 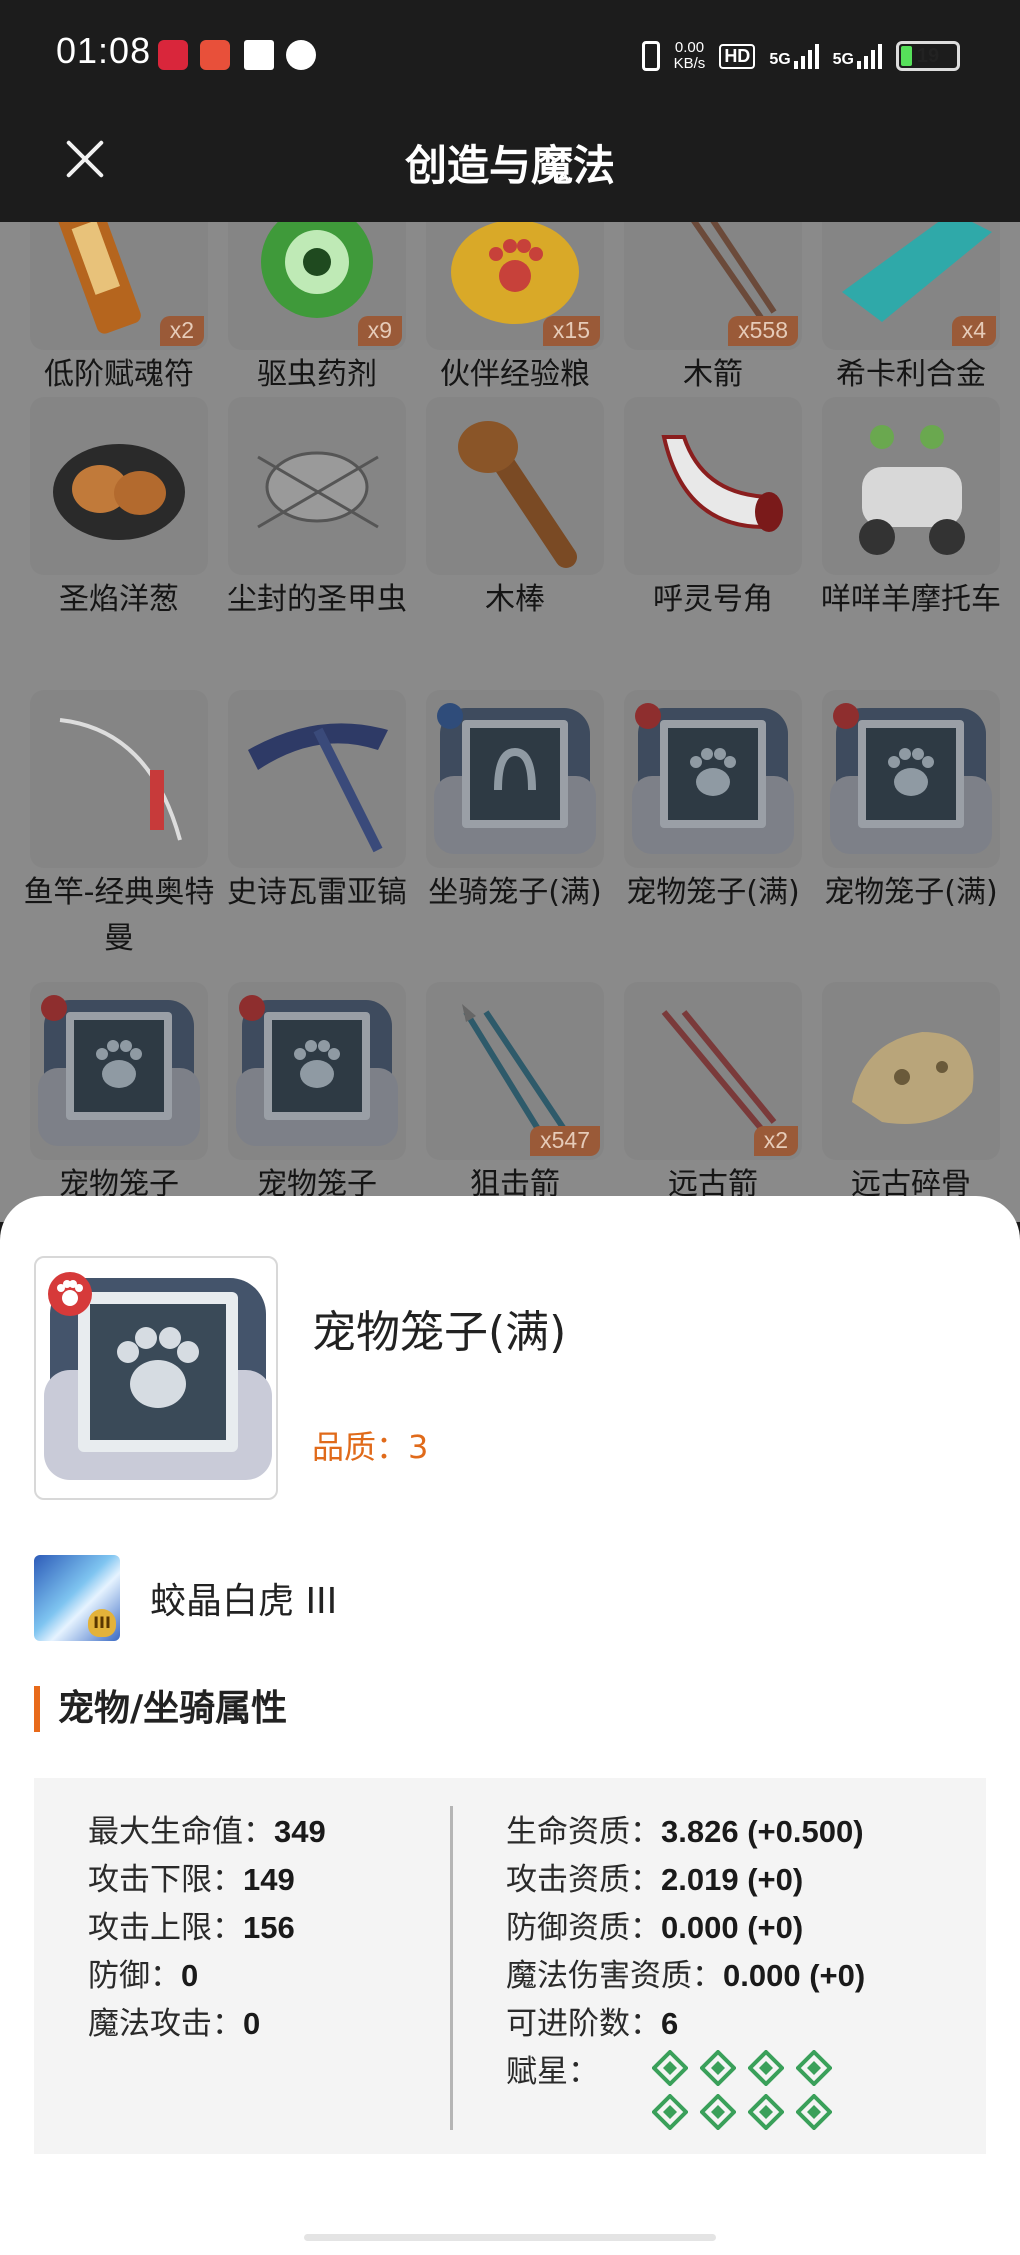 I want to click on grid-item: 尘封的圣甲虫, so click(x=317, y=547).